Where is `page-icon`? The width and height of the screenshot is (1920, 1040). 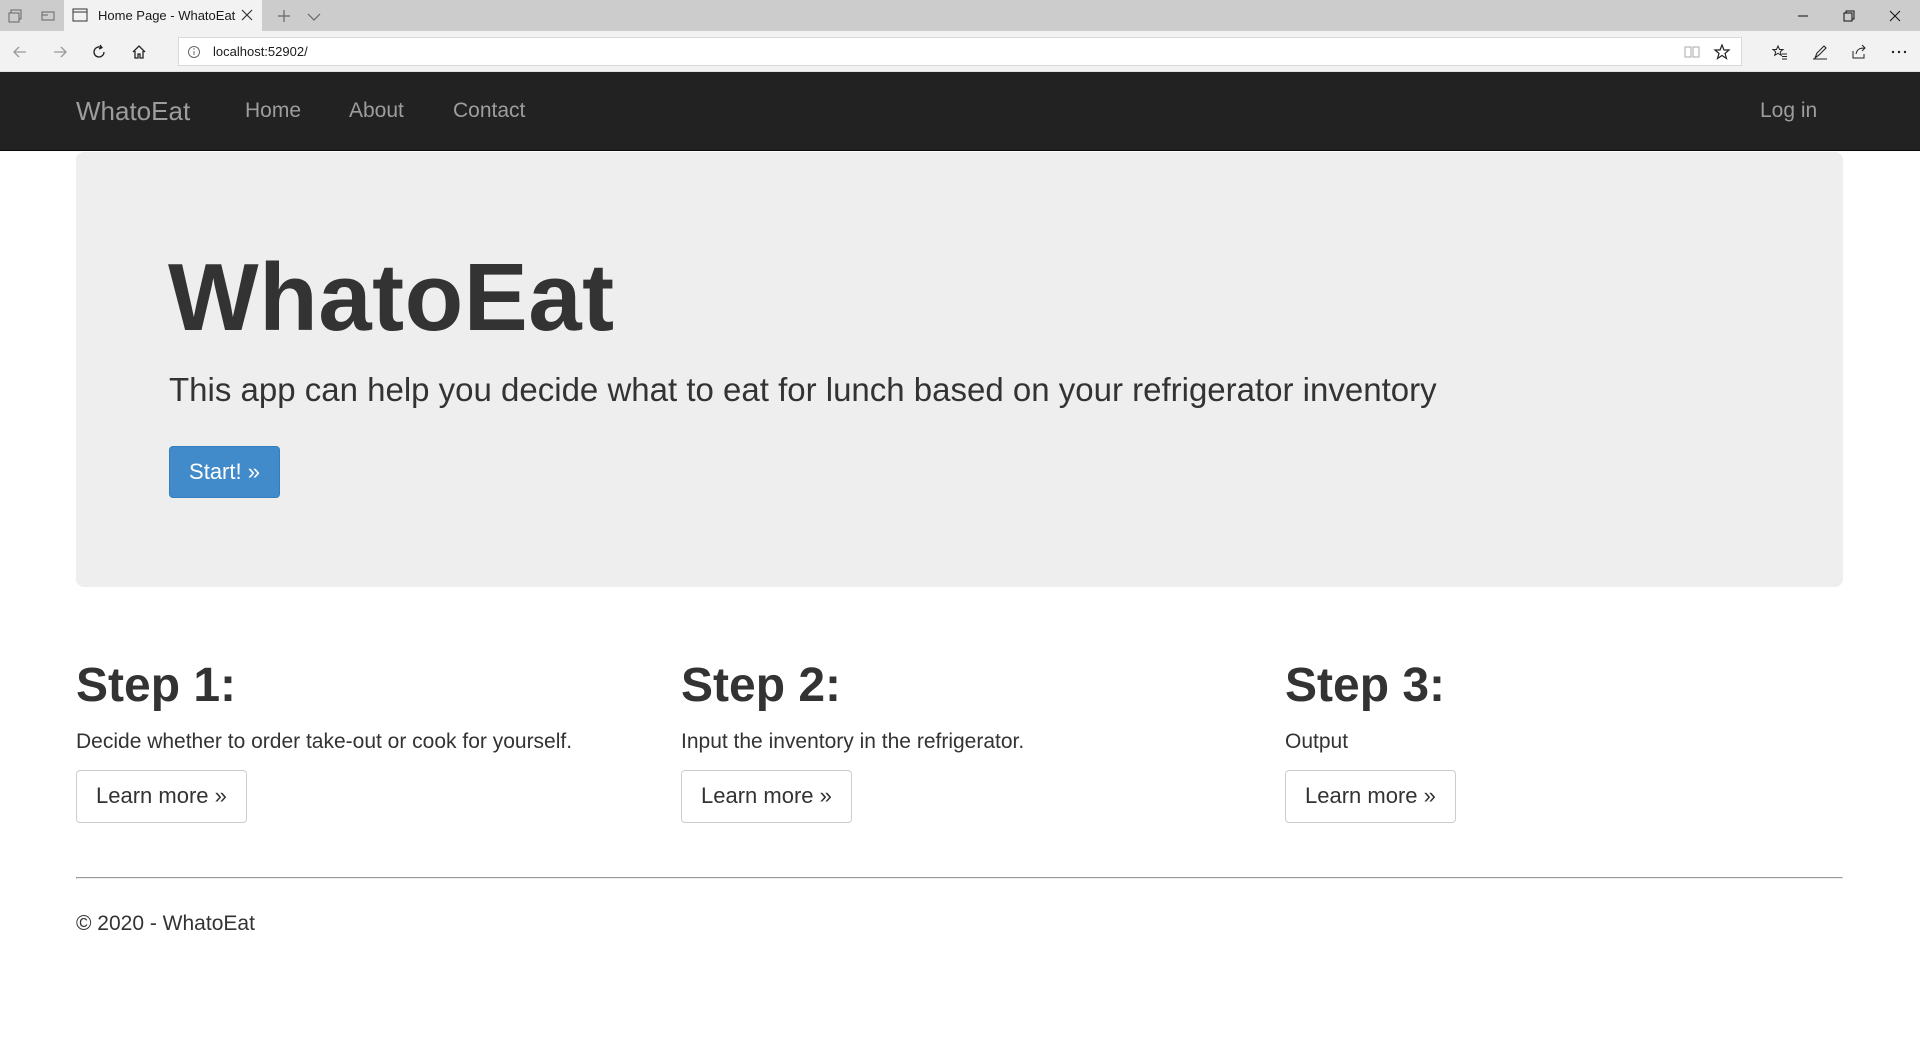 page-icon is located at coordinates (80, 15).